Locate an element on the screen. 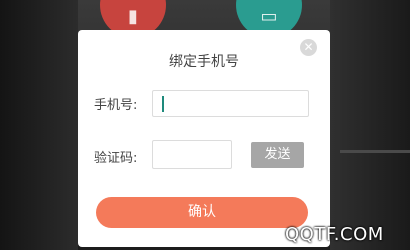 Image resolution: width=410 pixels, height=250 pixels. text-caret is located at coordinates (163, 104).